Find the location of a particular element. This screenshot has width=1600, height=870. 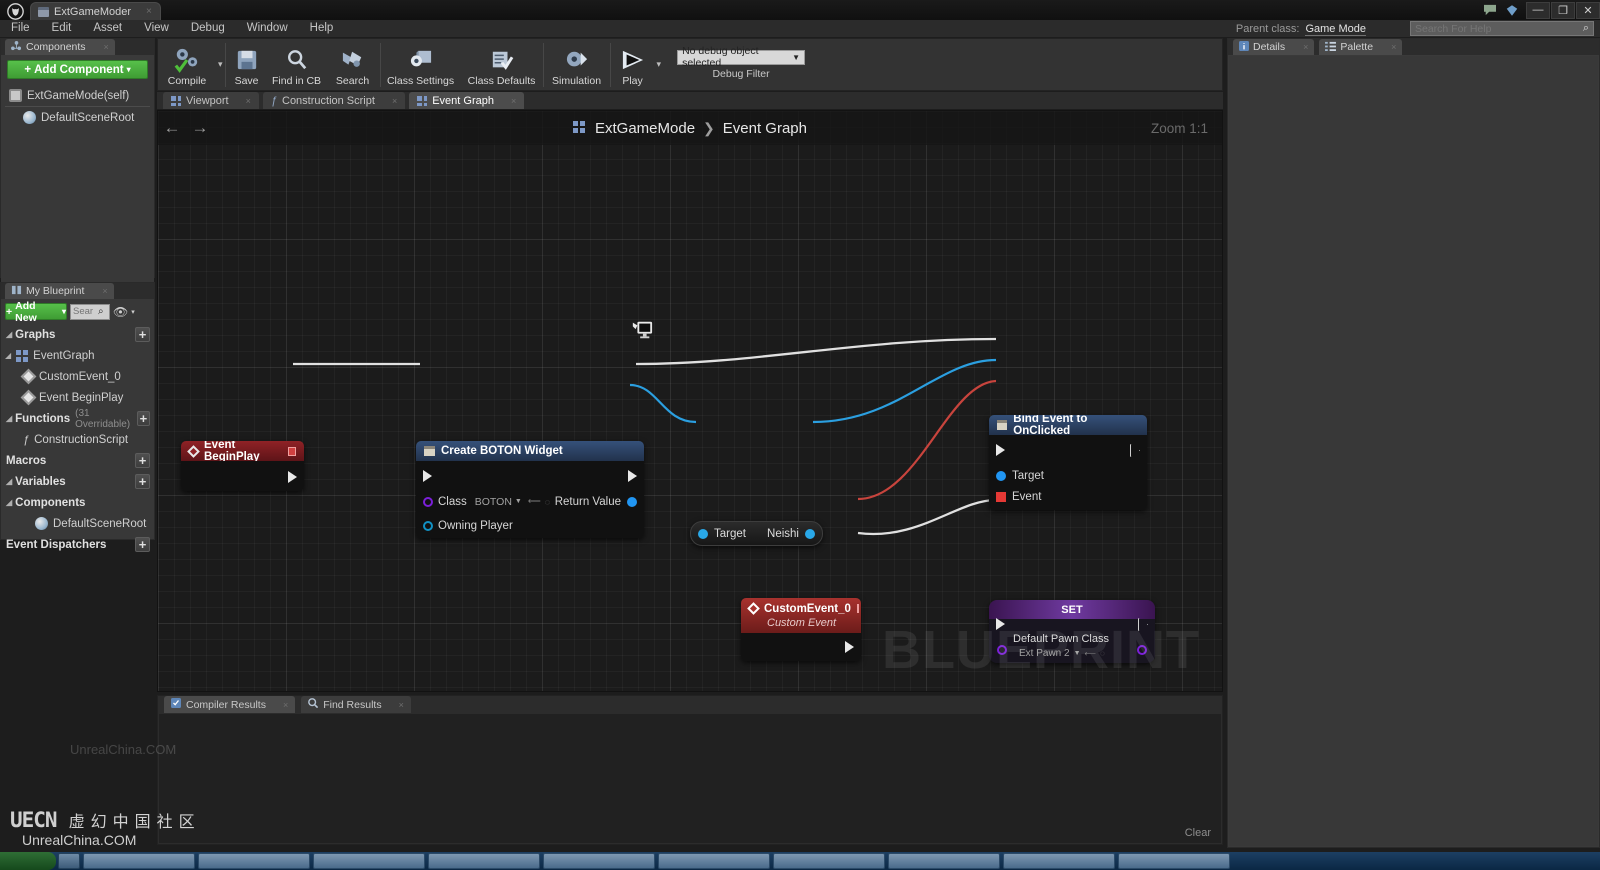

tab-viewport: Viewport × is located at coordinates (211, 100).